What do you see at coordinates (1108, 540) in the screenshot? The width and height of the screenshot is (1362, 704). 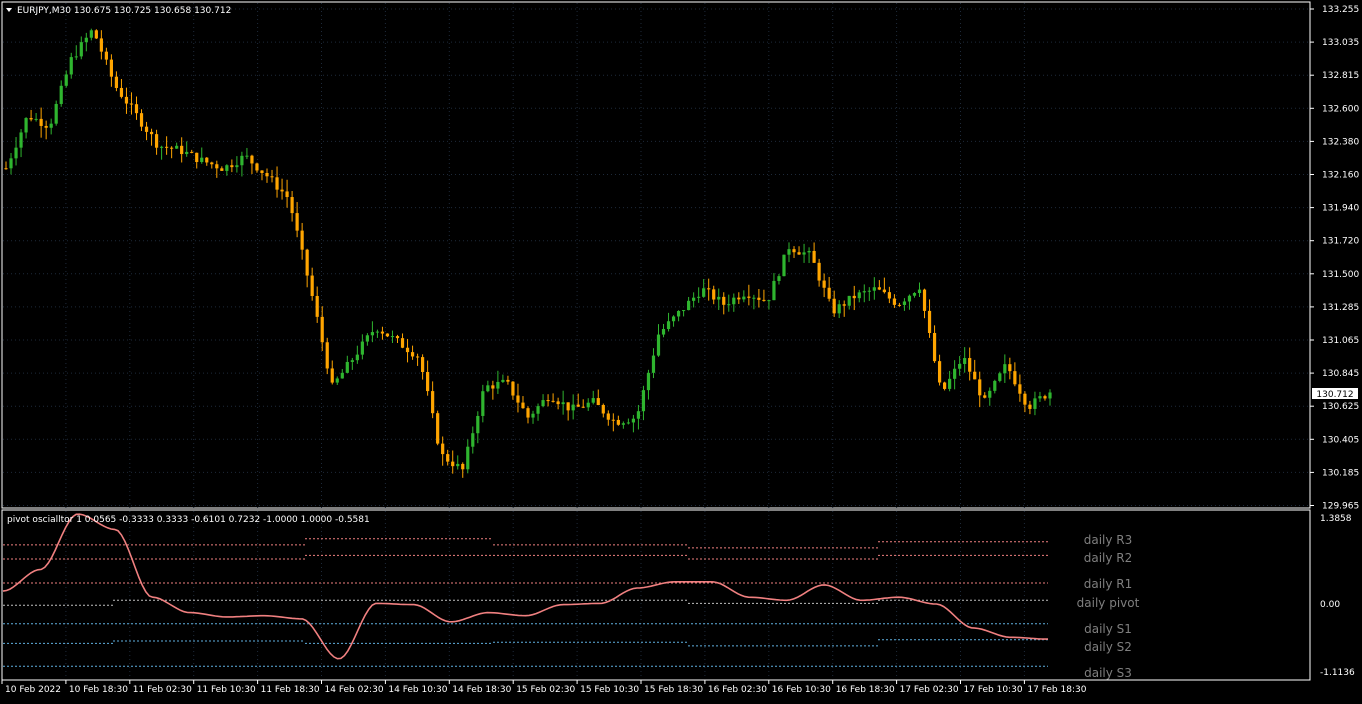 I see `label-daily-r3: daily R3` at bounding box center [1108, 540].